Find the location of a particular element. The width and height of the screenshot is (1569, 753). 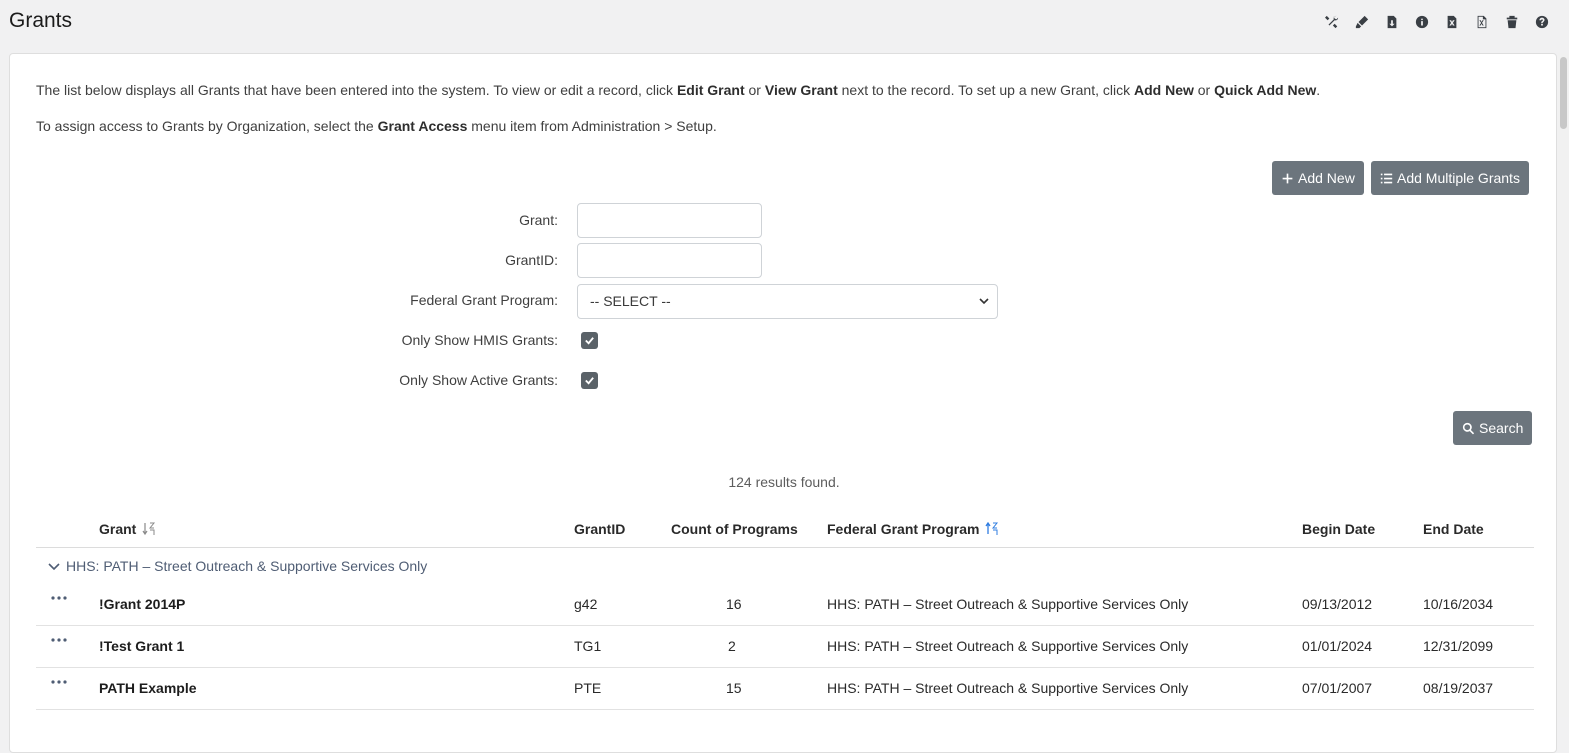

search-label: Search is located at coordinates (1501, 428).